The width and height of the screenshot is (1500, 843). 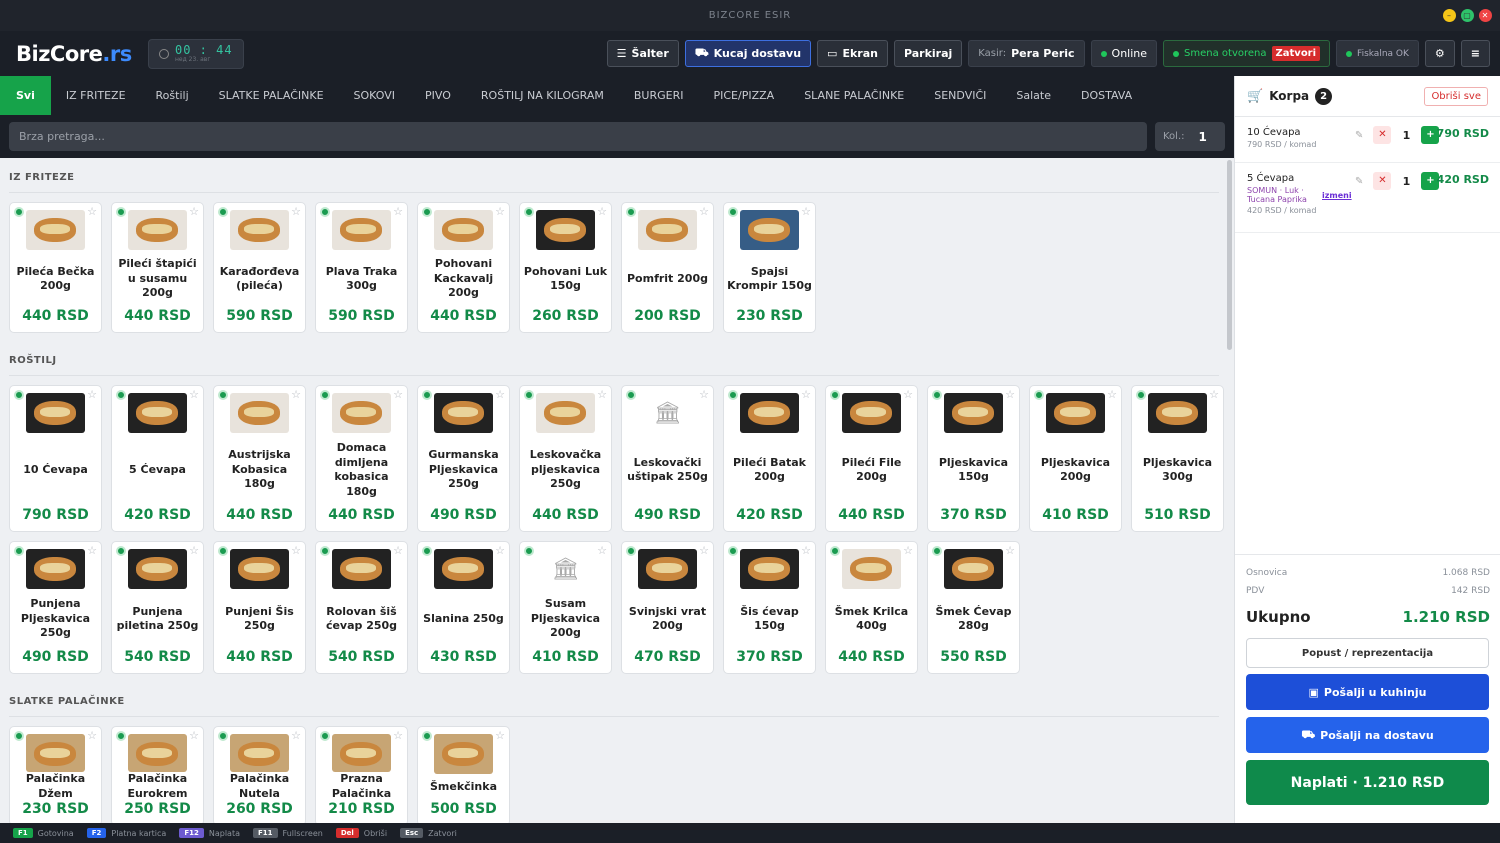 What do you see at coordinates (172, 95) in the screenshot?
I see `tab-rostilj: Roštilj` at bounding box center [172, 95].